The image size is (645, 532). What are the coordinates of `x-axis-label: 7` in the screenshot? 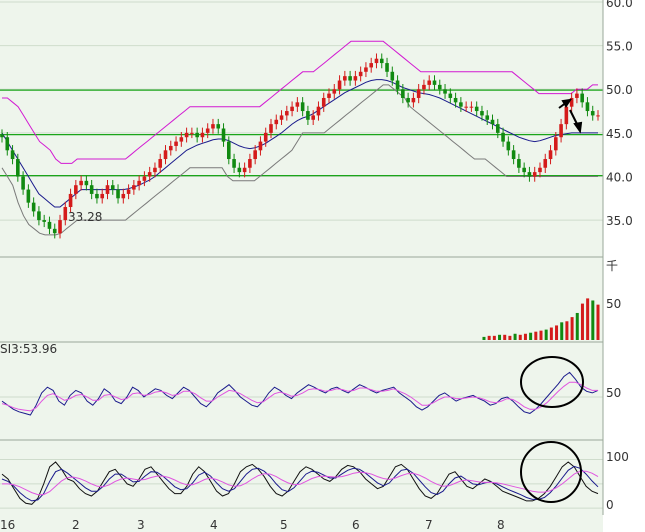 It's located at (429, 525).